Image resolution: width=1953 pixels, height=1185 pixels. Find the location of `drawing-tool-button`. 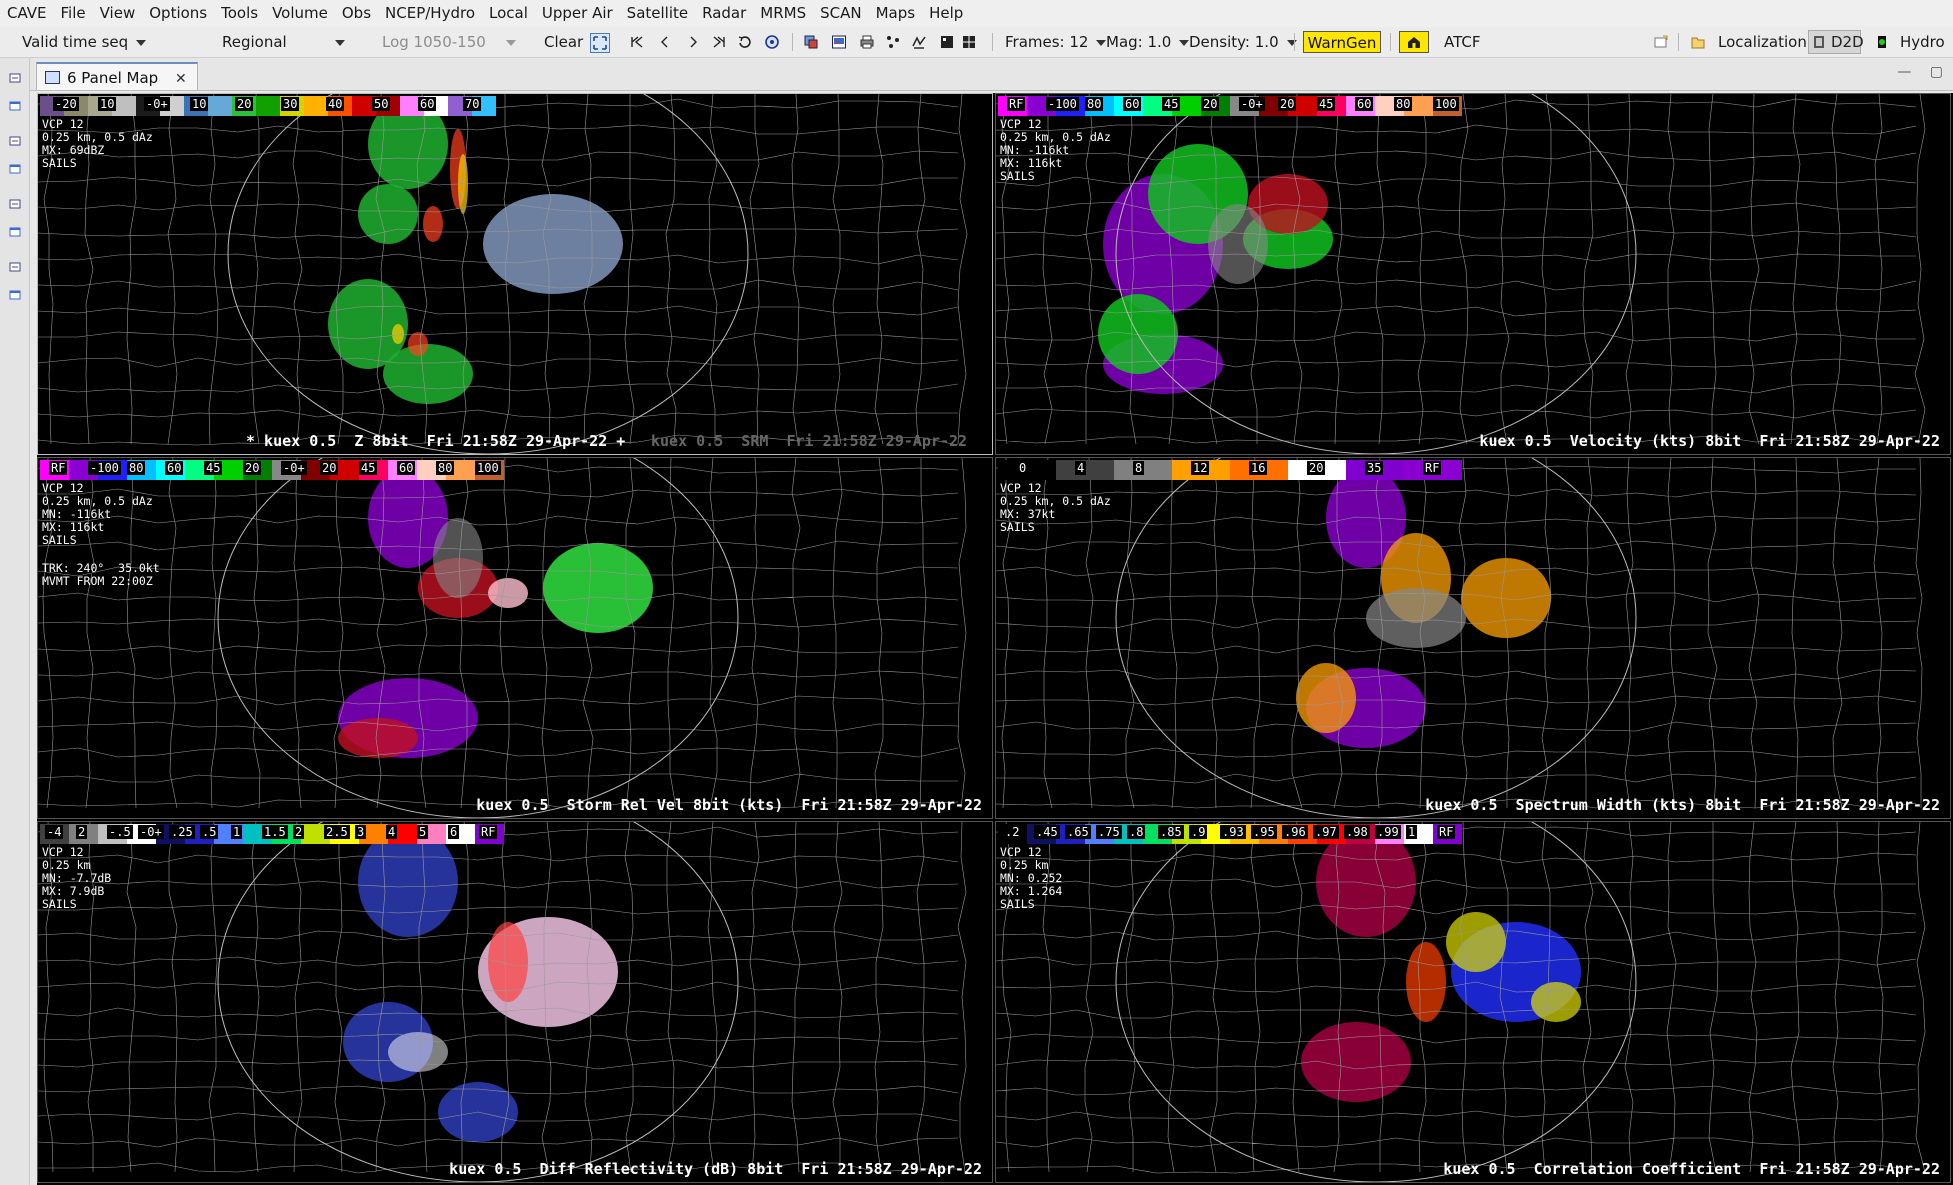

drawing-tool-button is located at coordinates (919, 42).